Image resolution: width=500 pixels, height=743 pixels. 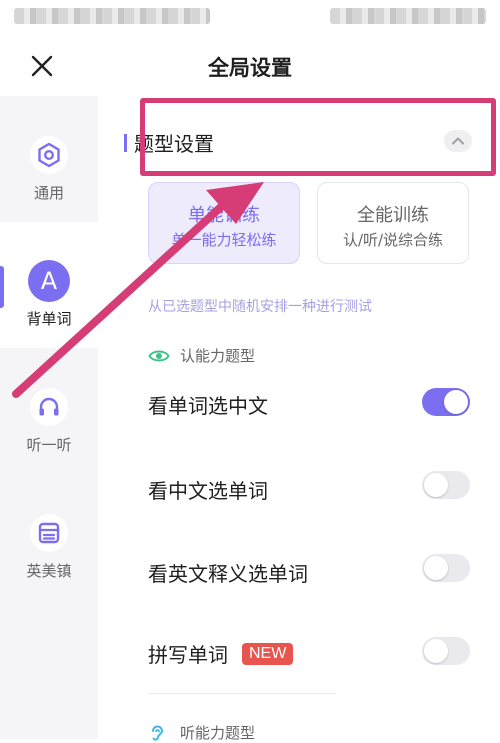 What do you see at coordinates (208, 491) in the screenshot?
I see `option-row-label: 看中文选单词` at bounding box center [208, 491].